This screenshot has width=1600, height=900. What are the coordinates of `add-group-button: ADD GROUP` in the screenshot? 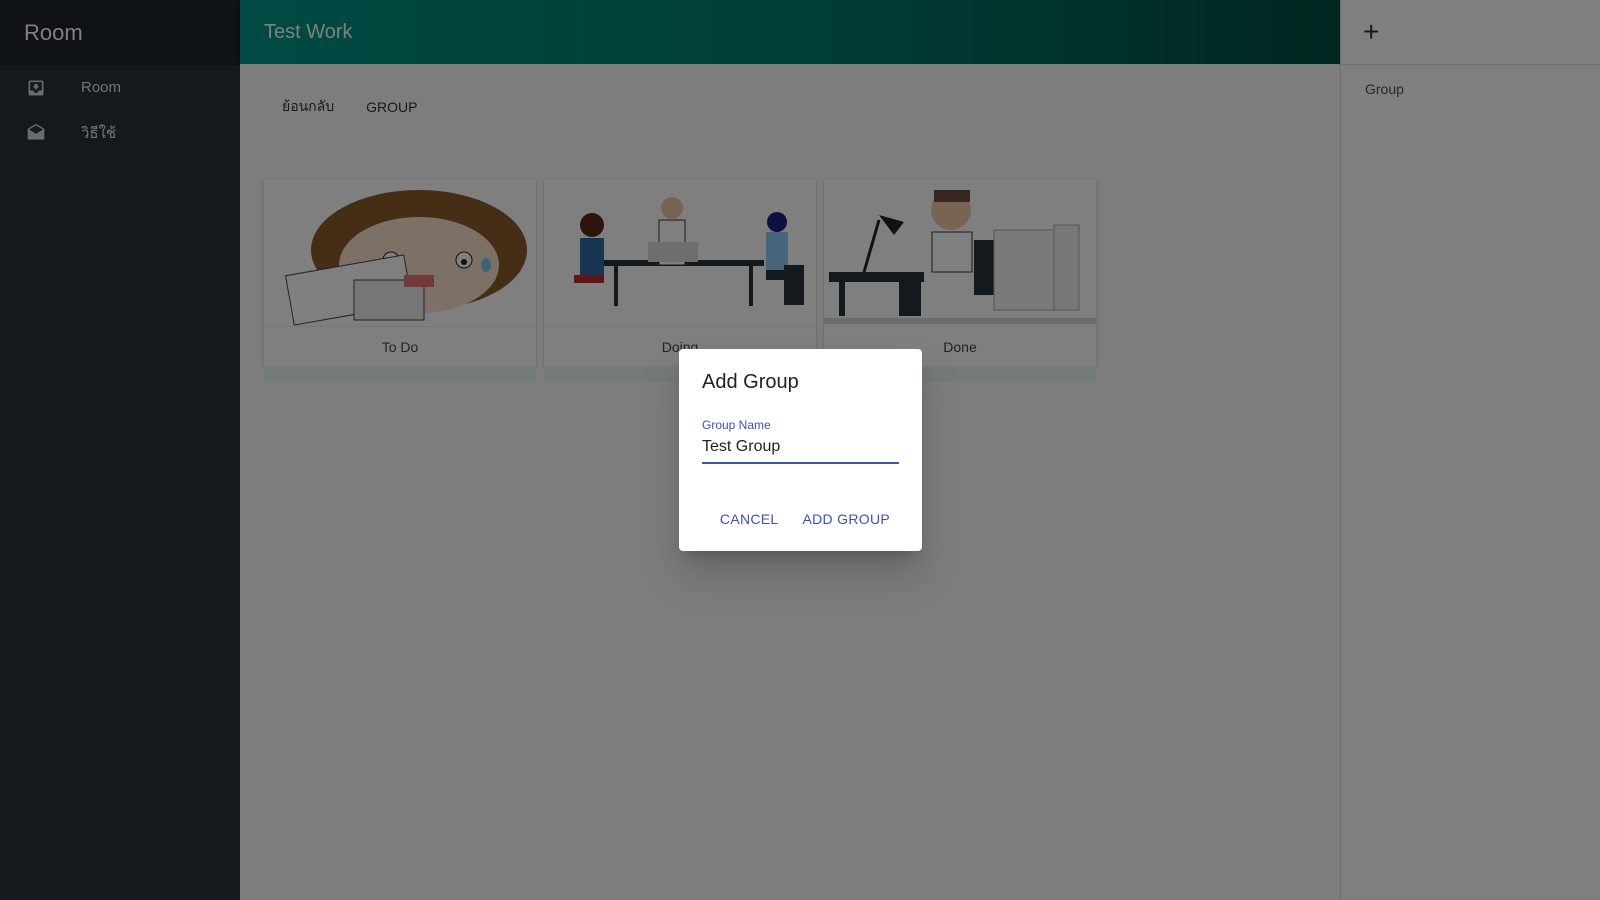 It's located at (847, 519).